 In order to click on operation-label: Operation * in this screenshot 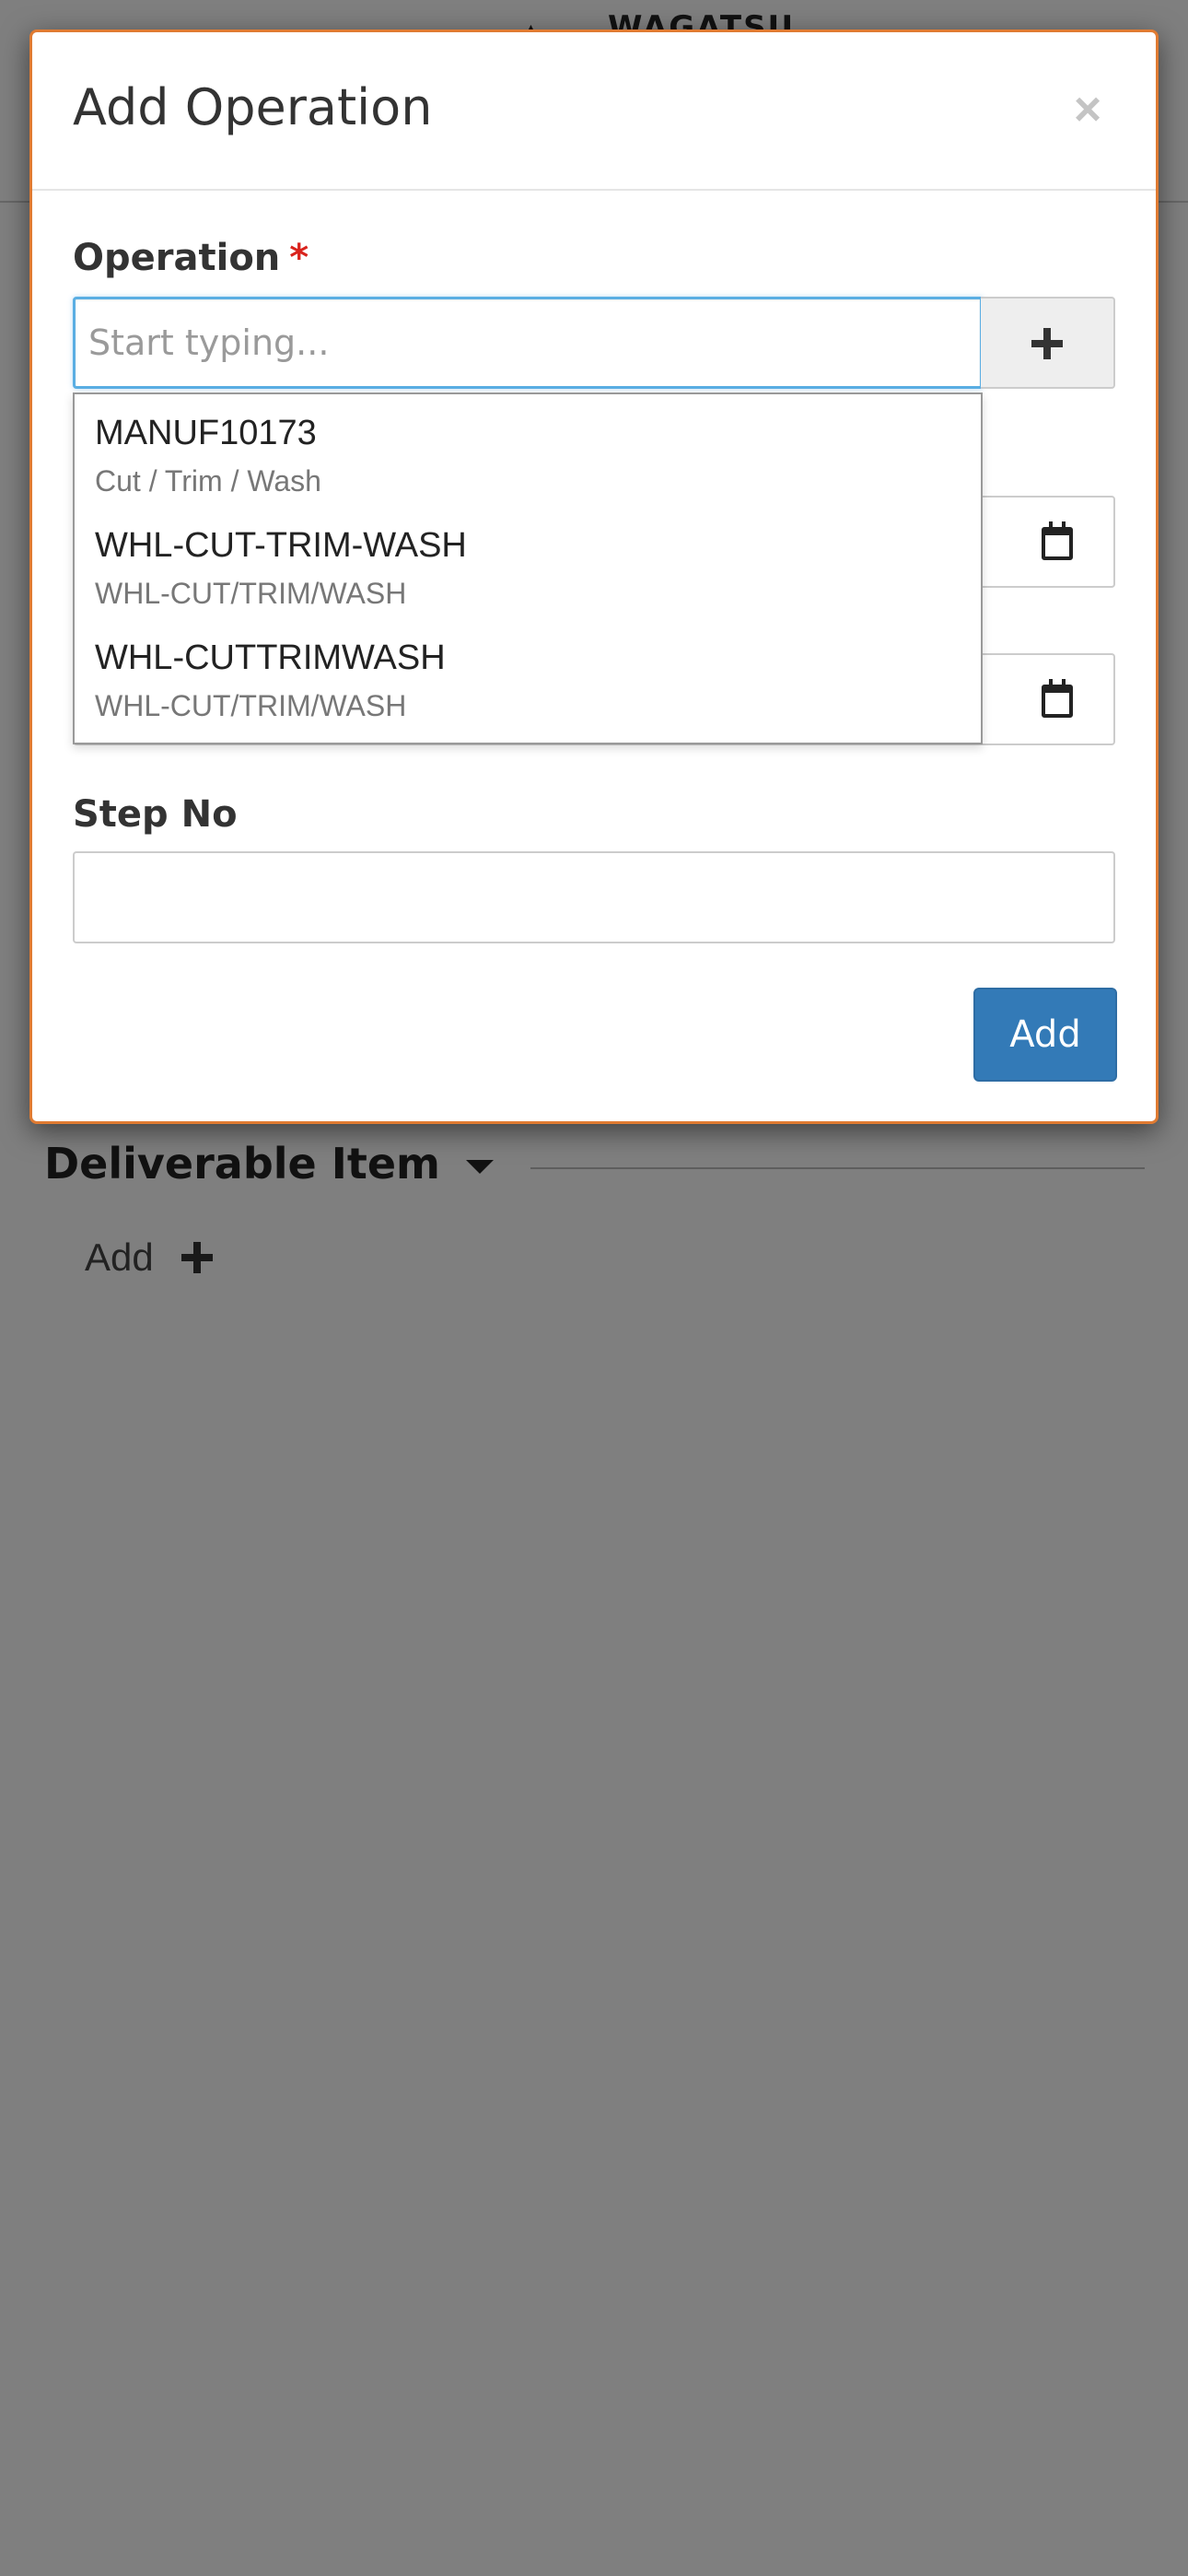, I will do `click(191, 258)`.